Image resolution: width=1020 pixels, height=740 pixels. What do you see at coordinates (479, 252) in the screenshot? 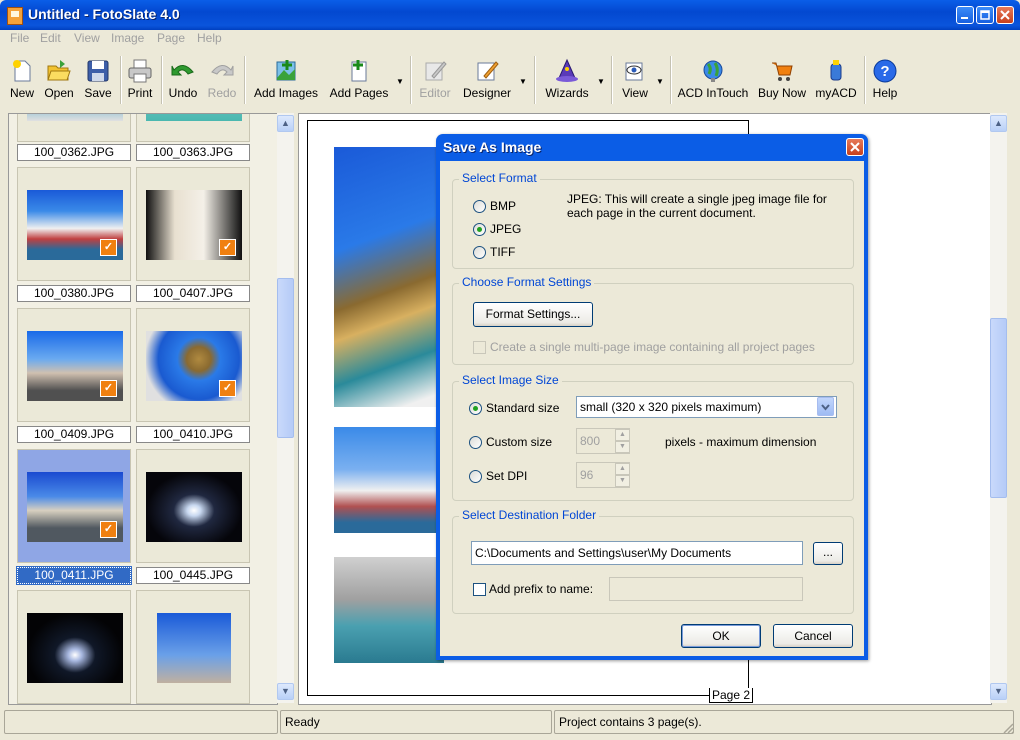
I see `format-tiff-radio` at bounding box center [479, 252].